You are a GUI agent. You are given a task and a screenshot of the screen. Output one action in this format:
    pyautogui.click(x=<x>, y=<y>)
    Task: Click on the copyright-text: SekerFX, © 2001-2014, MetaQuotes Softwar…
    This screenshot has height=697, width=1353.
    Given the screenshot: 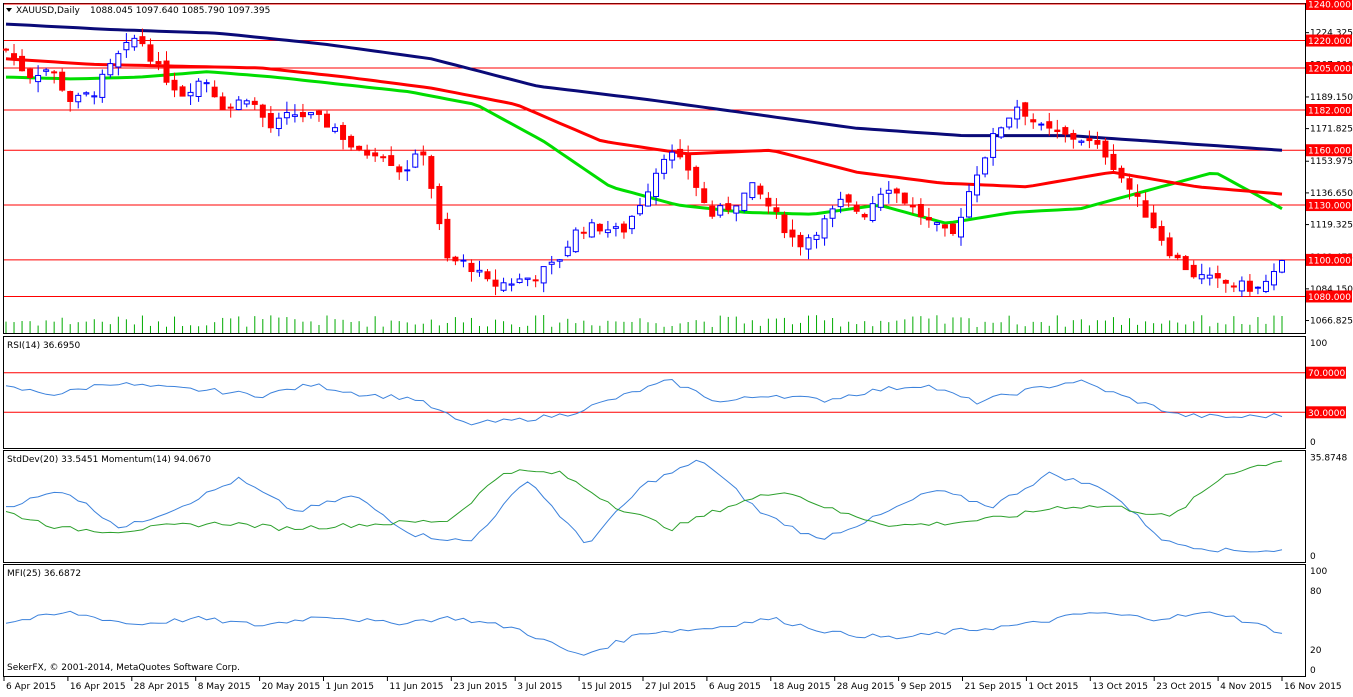 What is the action you would take?
    pyautogui.click(x=123, y=668)
    